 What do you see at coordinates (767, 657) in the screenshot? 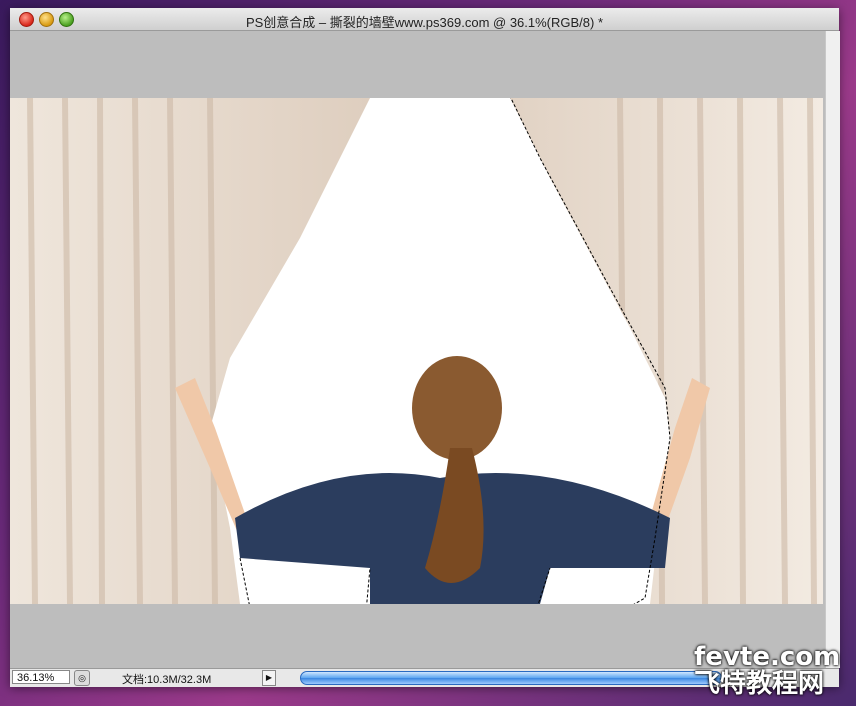
I see `watermark-line1: fevte.com` at bounding box center [767, 657].